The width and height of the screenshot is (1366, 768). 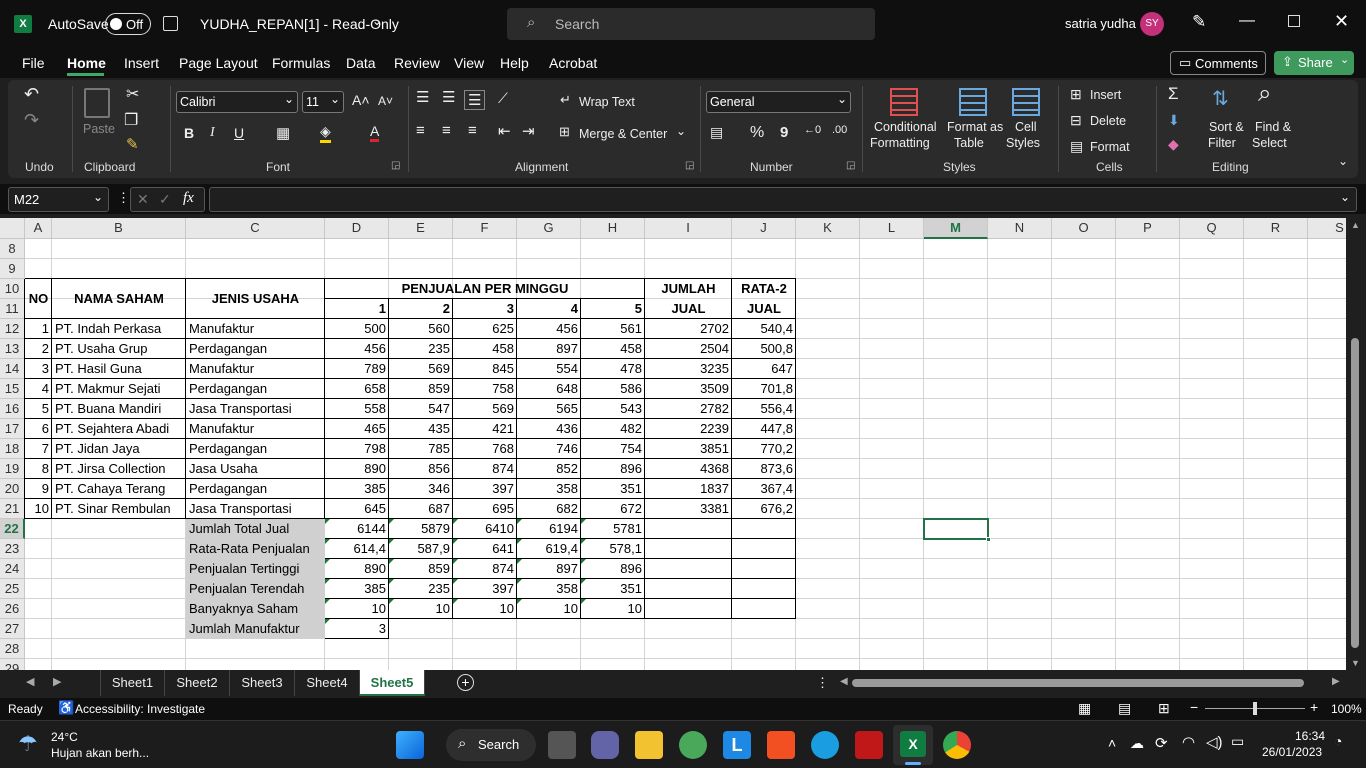 I want to click on format-cells-icon: ▤, so click(x=1076, y=146).